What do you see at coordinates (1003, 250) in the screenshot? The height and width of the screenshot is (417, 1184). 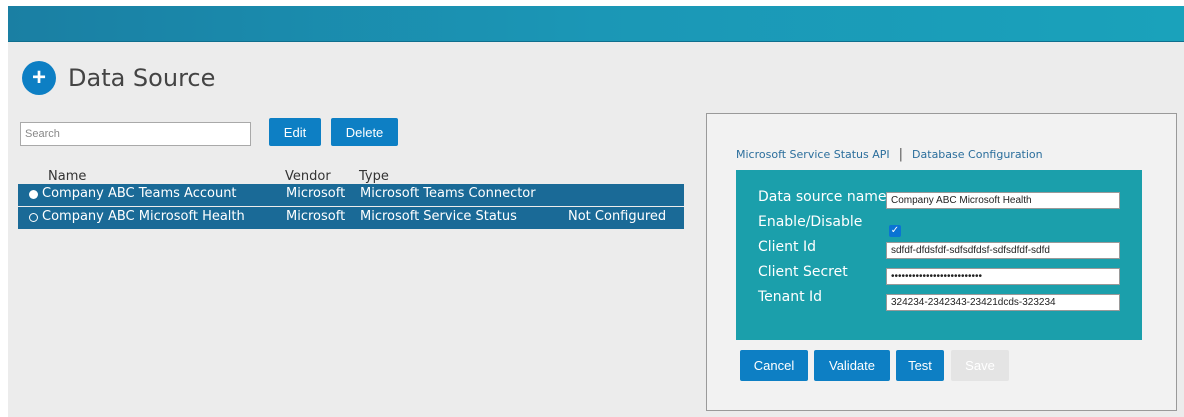 I see `client-id-field` at bounding box center [1003, 250].